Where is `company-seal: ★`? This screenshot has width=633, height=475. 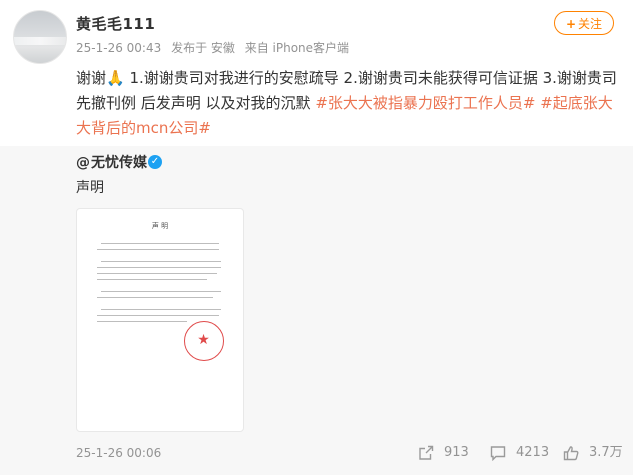 company-seal: ★ is located at coordinates (204, 341).